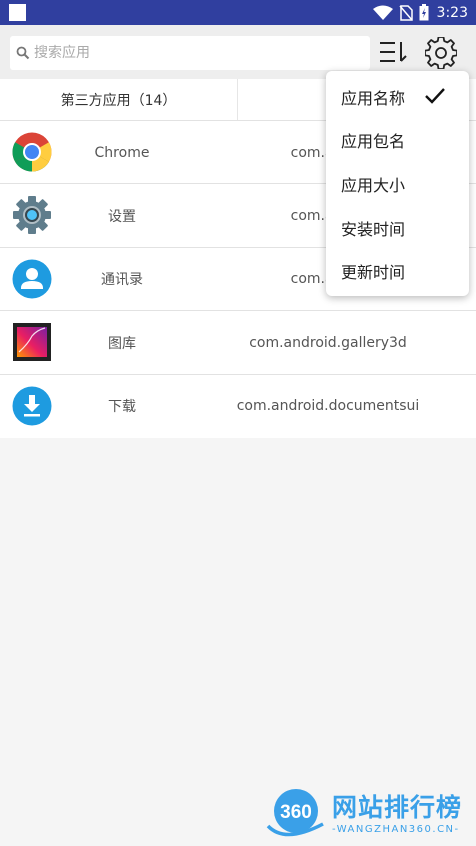 This screenshot has height=846, width=476. I want to click on app-row-downloads: 下载 com.android.documentsui, so click(238, 406).